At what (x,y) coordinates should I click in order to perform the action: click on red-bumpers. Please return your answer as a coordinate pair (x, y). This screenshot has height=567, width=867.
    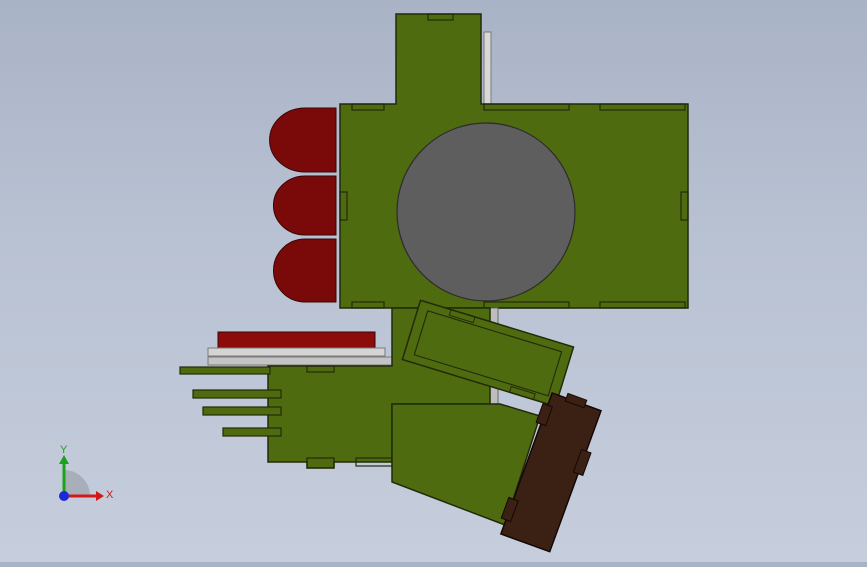
    Looking at the image, I should click on (303, 205).